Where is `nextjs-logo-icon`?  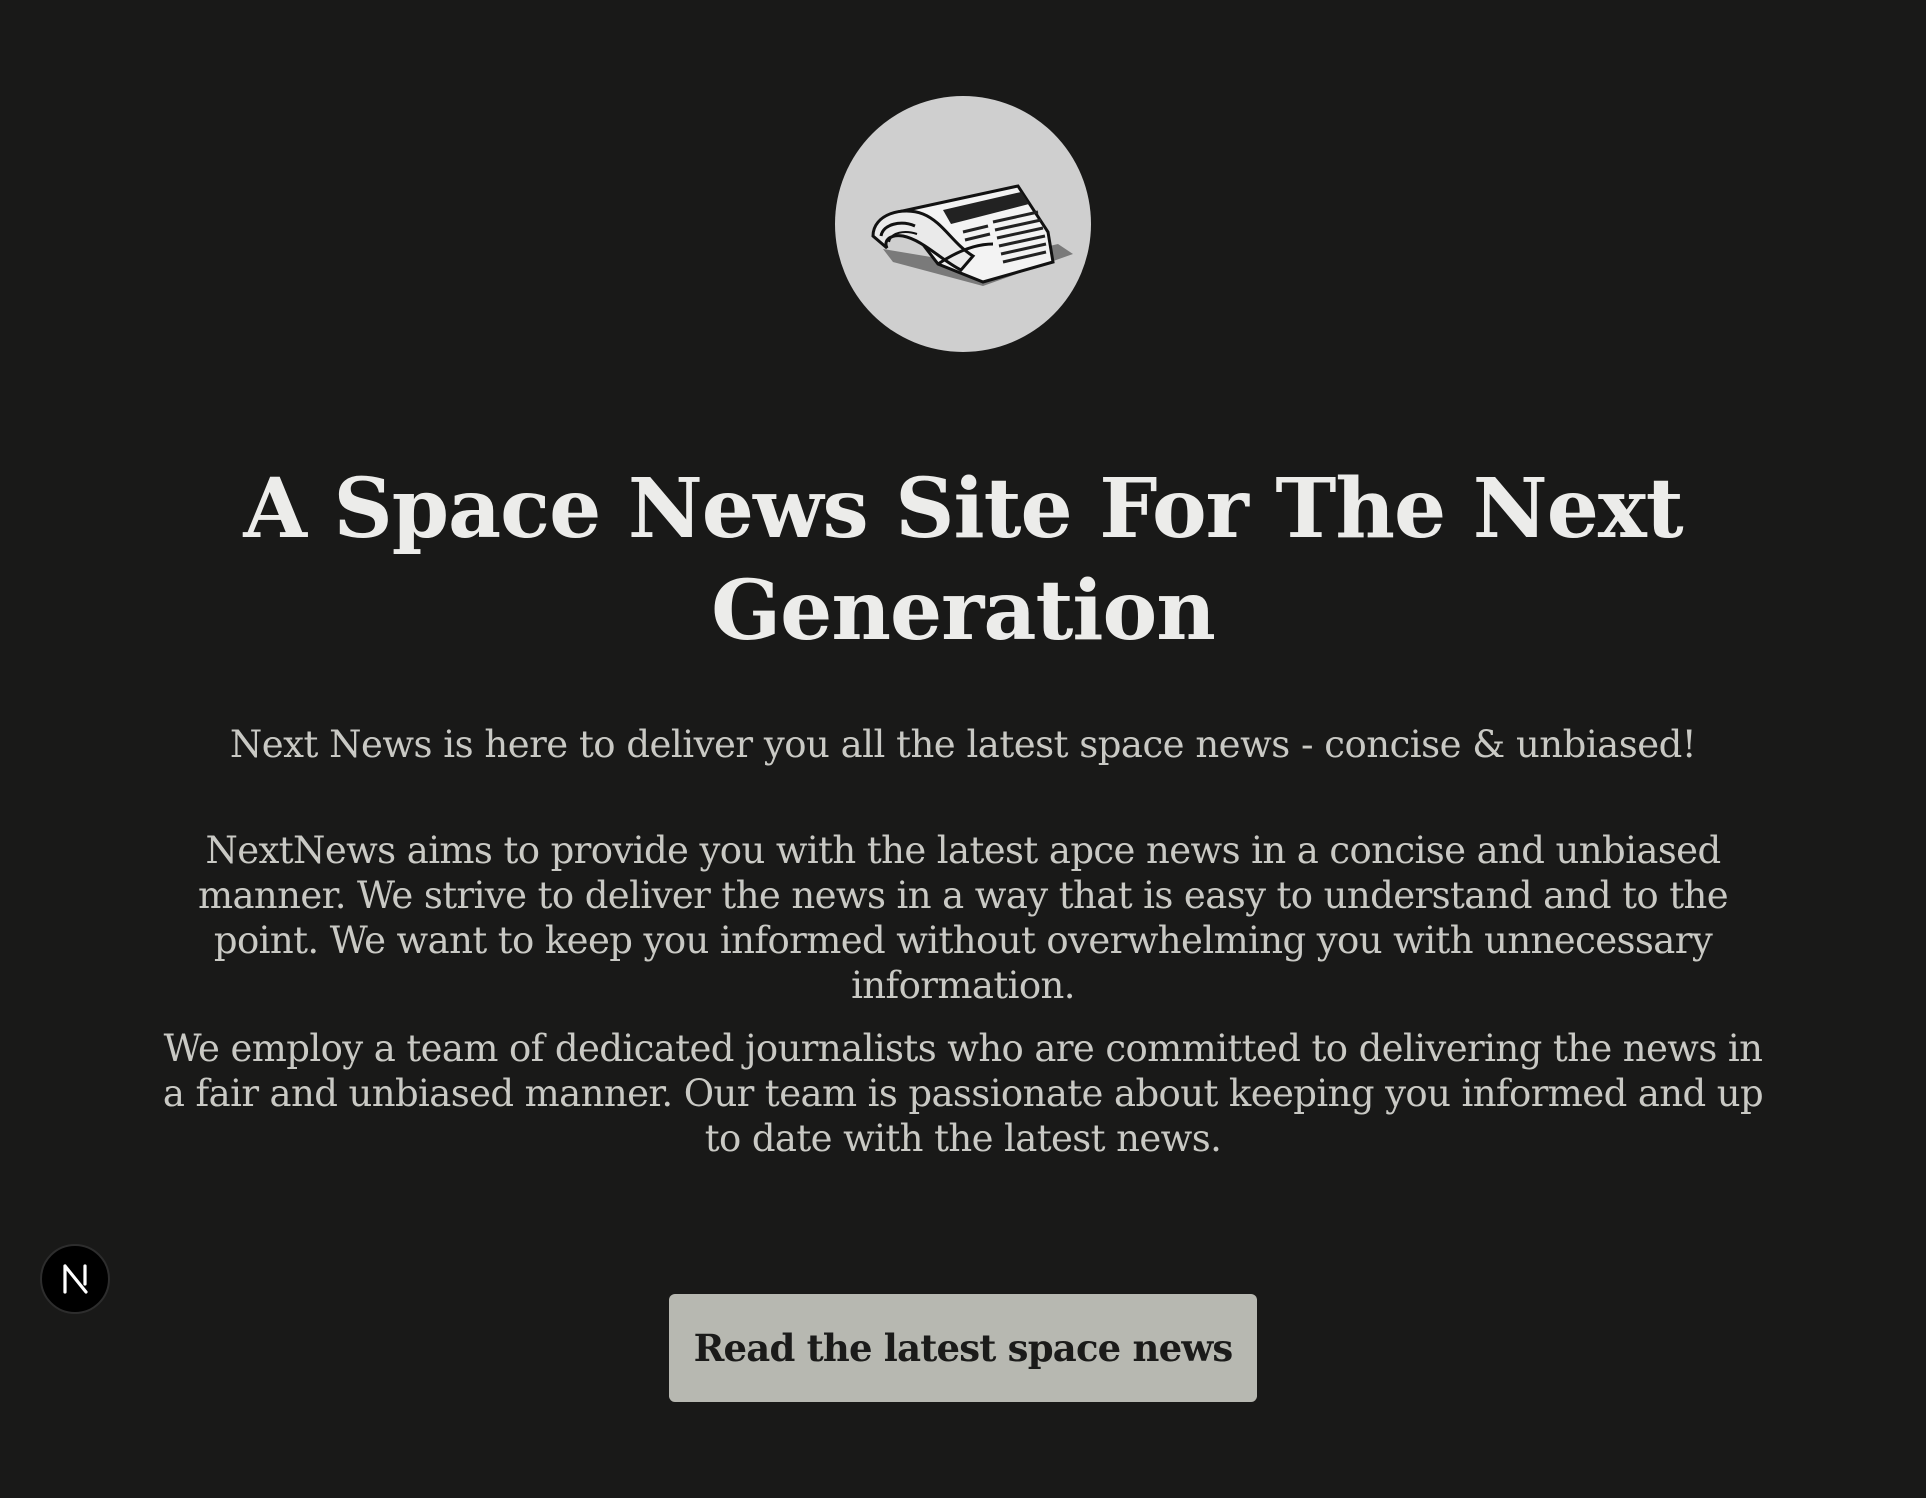
nextjs-logo-icon is located at coordinates (75, 1279).